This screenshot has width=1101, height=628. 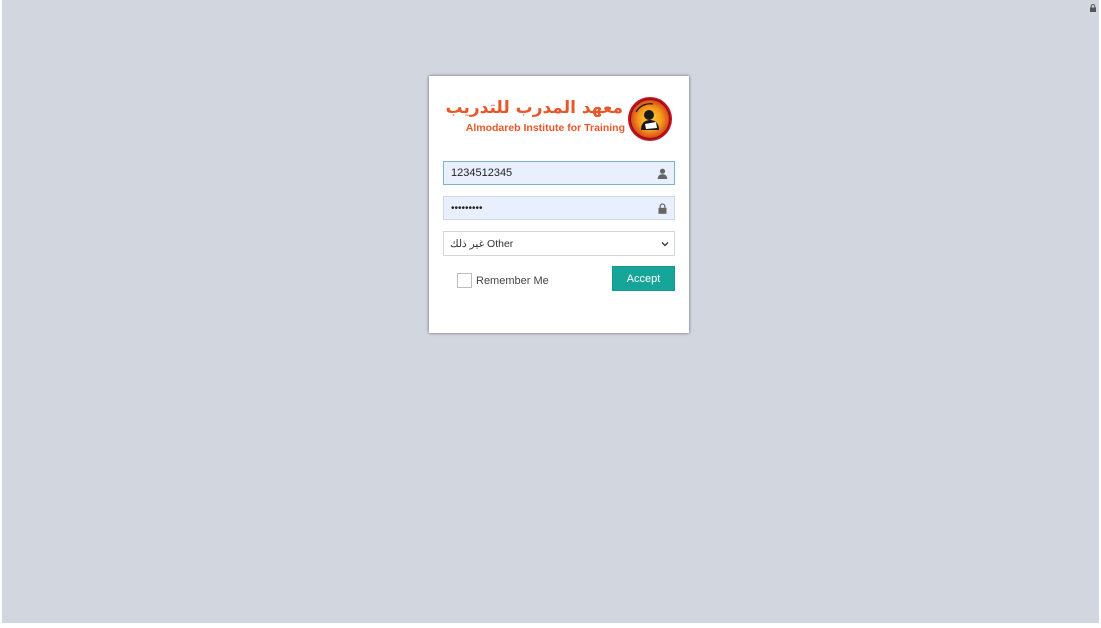 I want to click on logo-arabic-name: معهد المدرب للتدريب, so click(x=534, y=108).